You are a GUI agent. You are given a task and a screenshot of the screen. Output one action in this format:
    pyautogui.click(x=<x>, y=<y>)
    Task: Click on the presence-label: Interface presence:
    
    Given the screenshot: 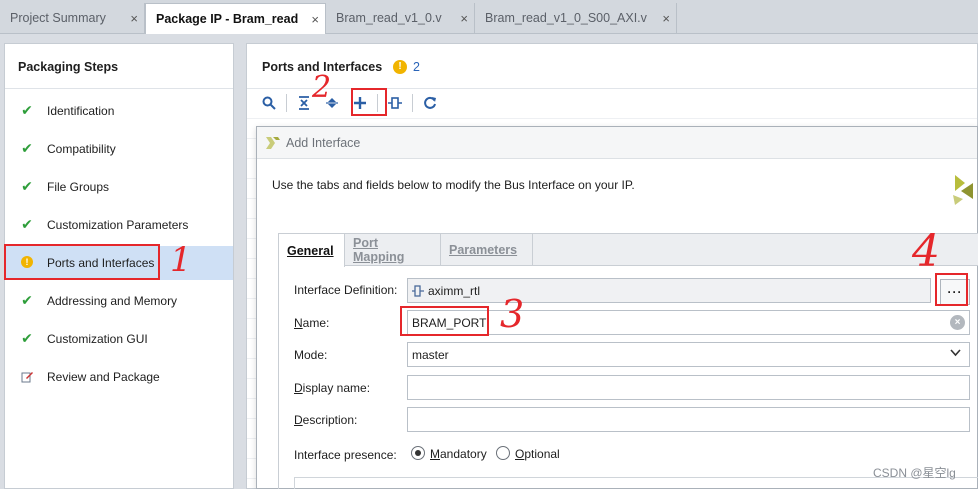 What is the action you would take?
    pyautogui.click(x=345, y=455)
    